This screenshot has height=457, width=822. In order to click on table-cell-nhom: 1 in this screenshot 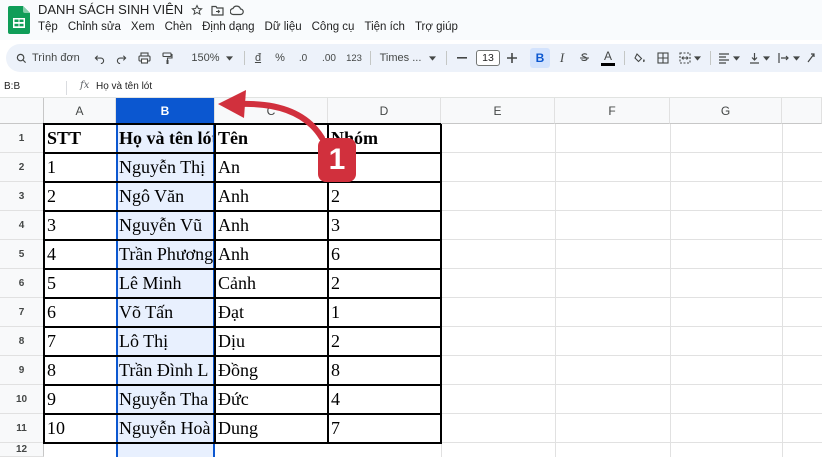, I will do `click(383, 312)`.